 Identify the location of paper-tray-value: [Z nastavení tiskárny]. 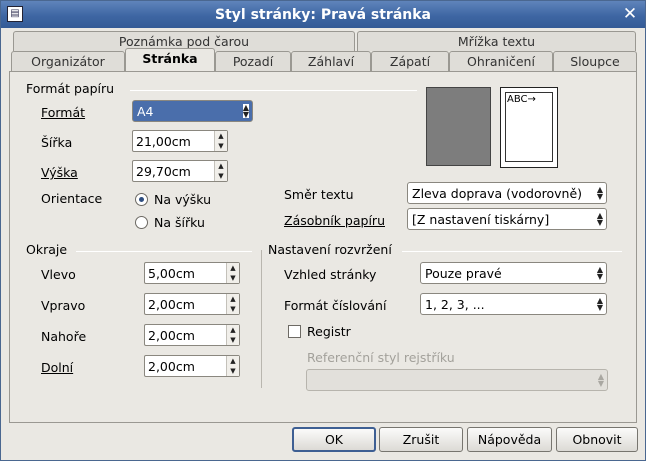
(481, 219).